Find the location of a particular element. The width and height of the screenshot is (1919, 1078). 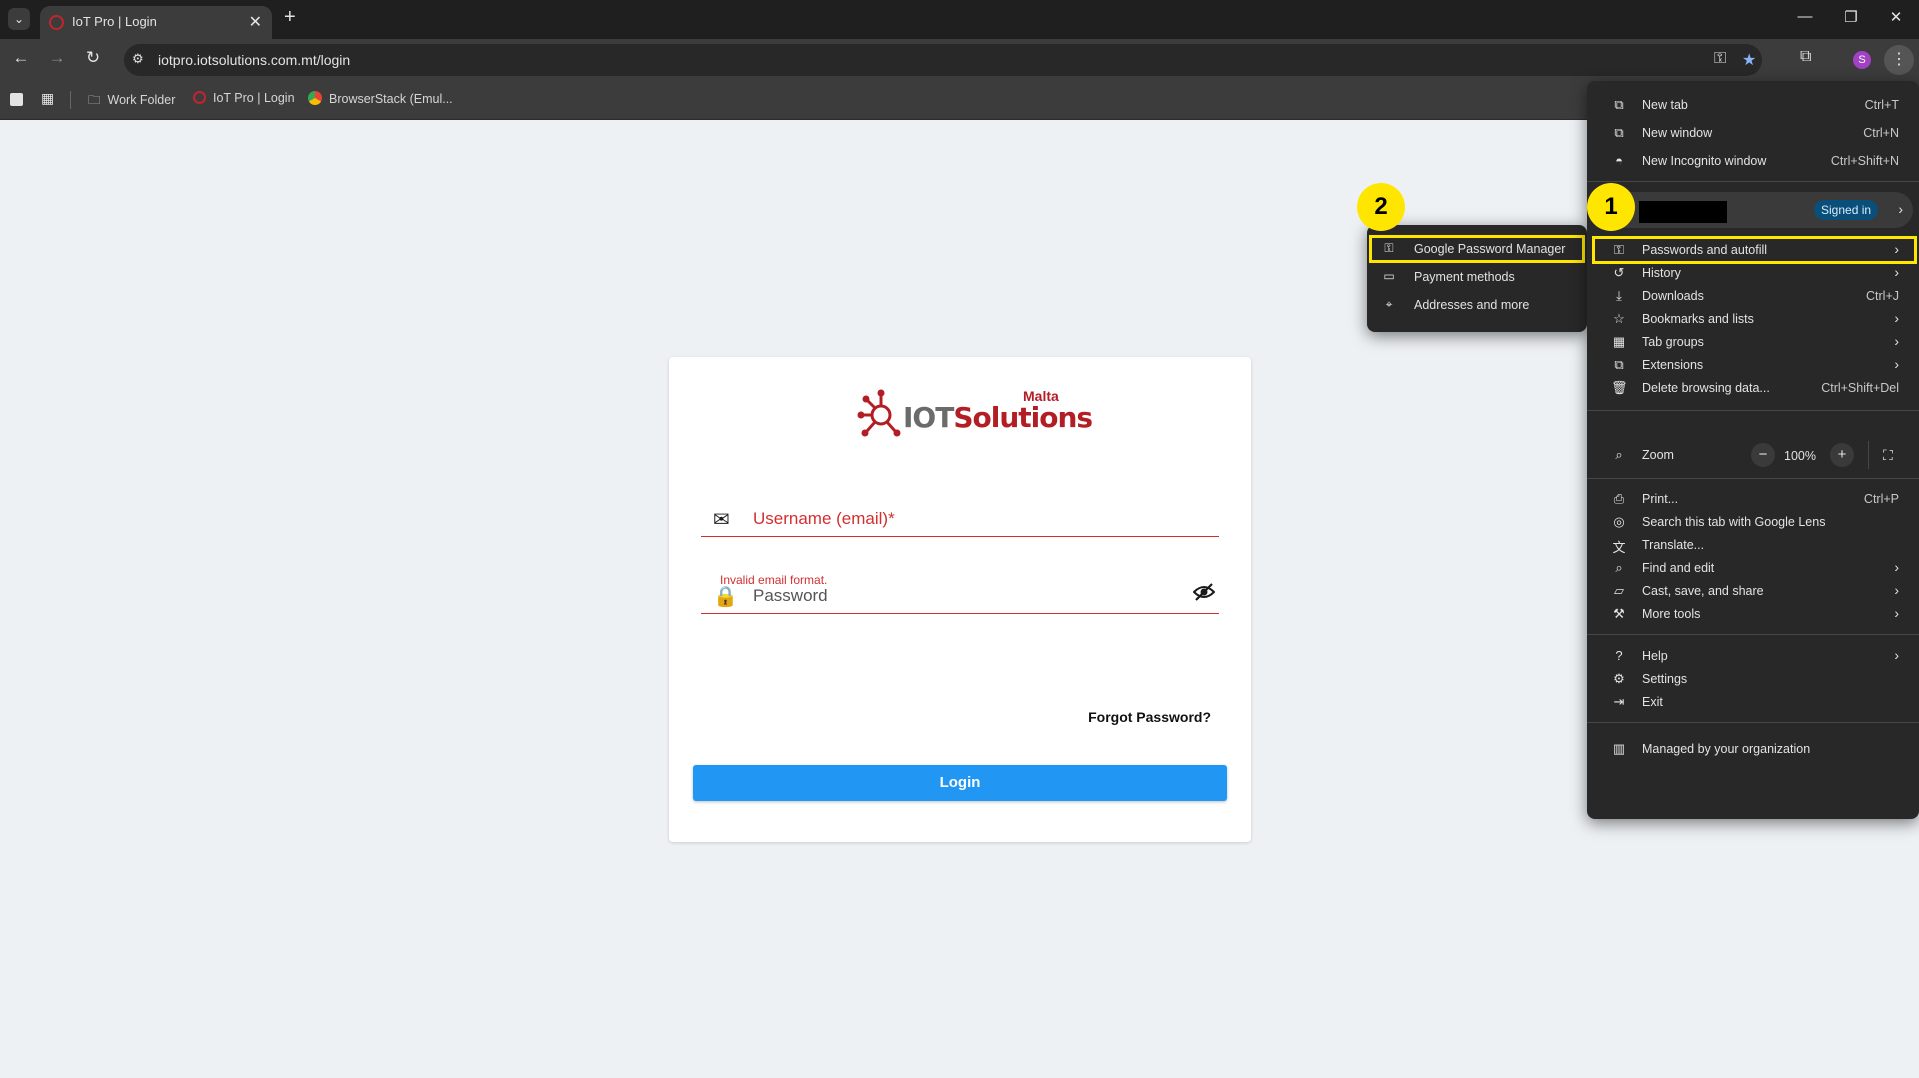

menu-label: New tab is located at coordinates (1665, 105).